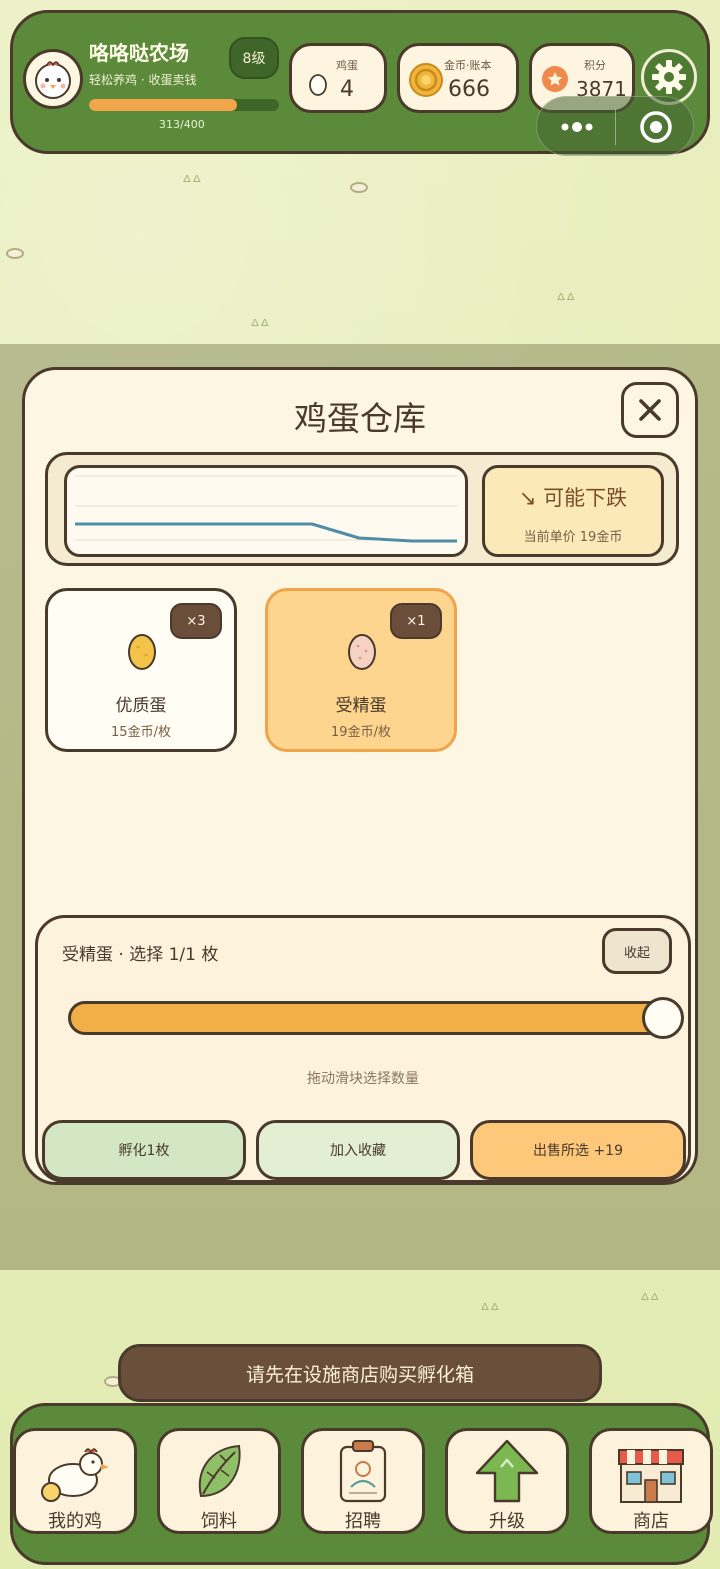 Image resolution: width=720 pixels, height=1569 pixels. Describe the element at coordinates (196, 621) in the screenshot. I see `egg-count-badge: ×3` at that location.